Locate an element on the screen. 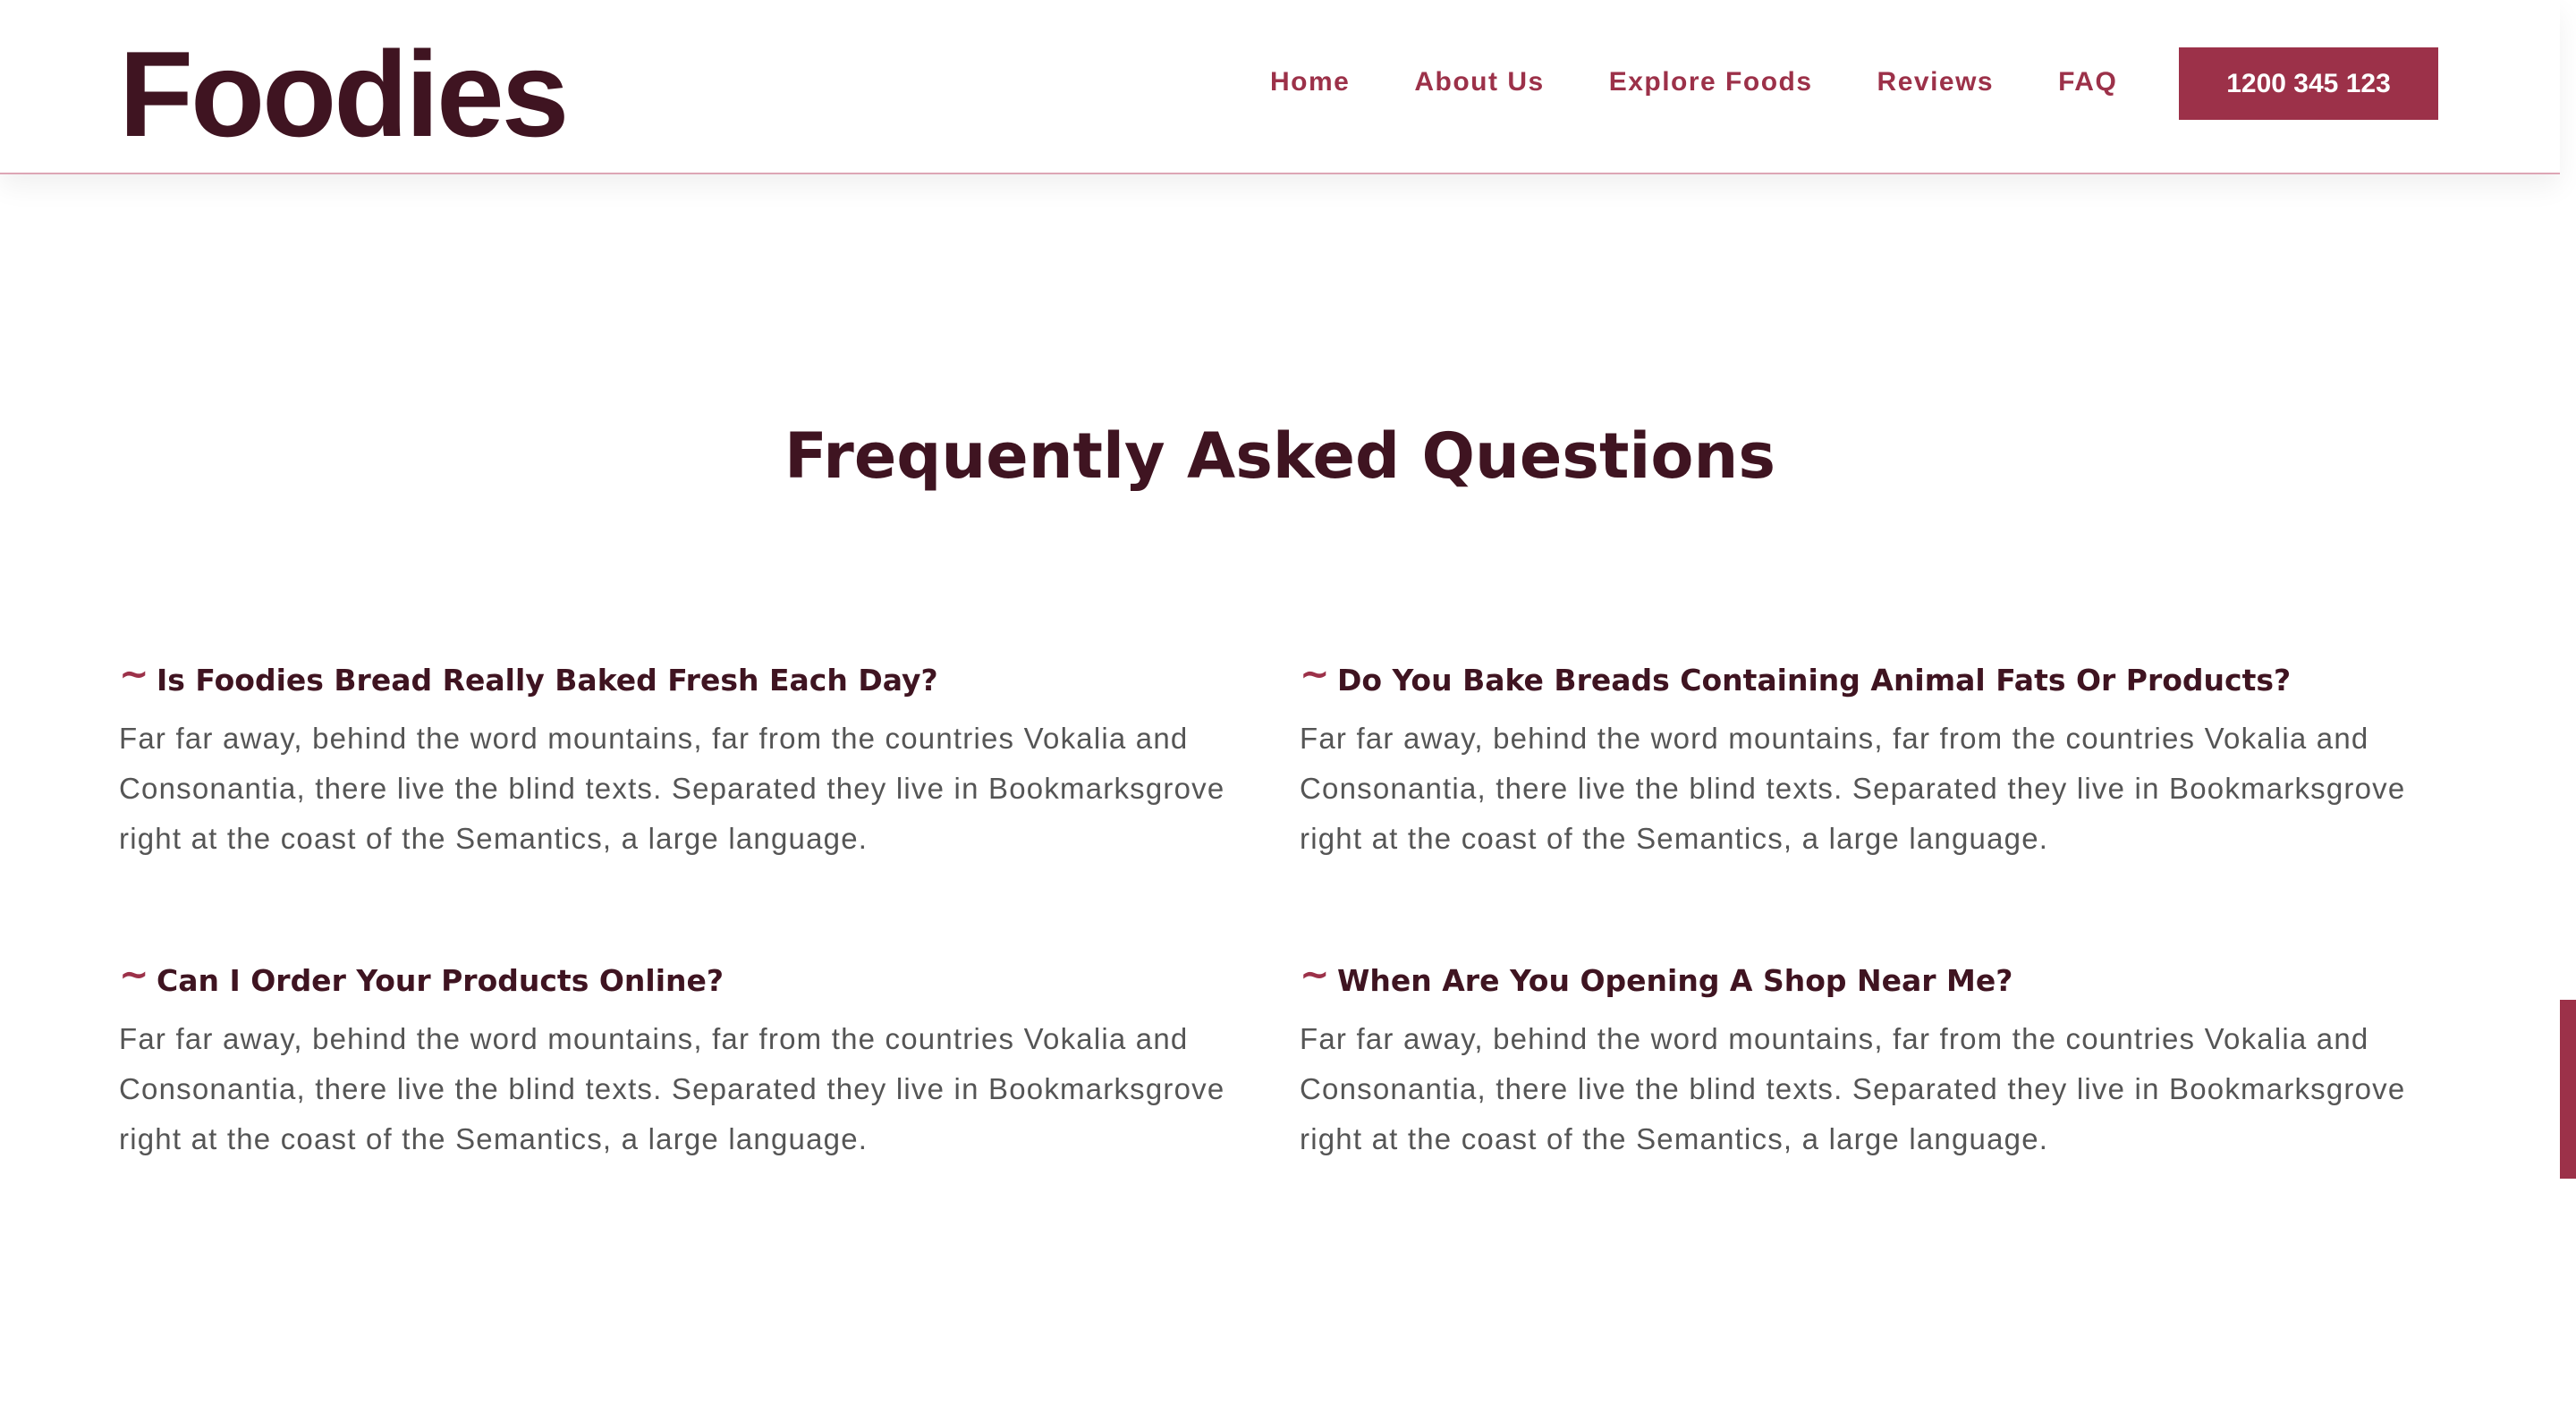 The image size is (2576, 1404). nav-link-explore-foods: Explore Foods is located at coordinates (1711, 82).